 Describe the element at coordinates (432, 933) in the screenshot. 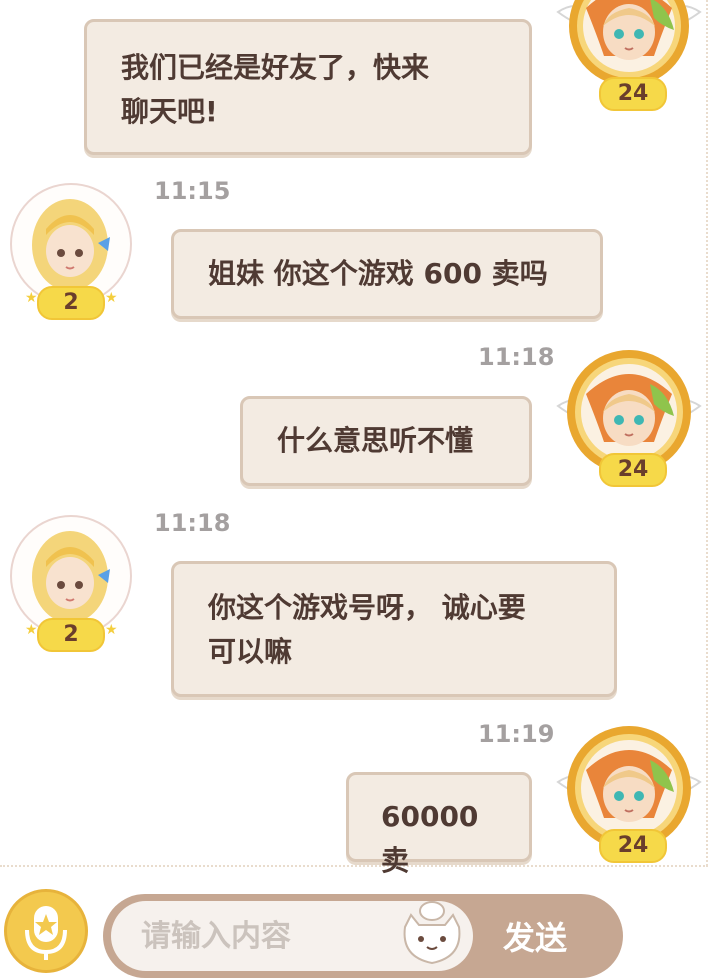

I see `cat-chef-emoji-icon` at that location.